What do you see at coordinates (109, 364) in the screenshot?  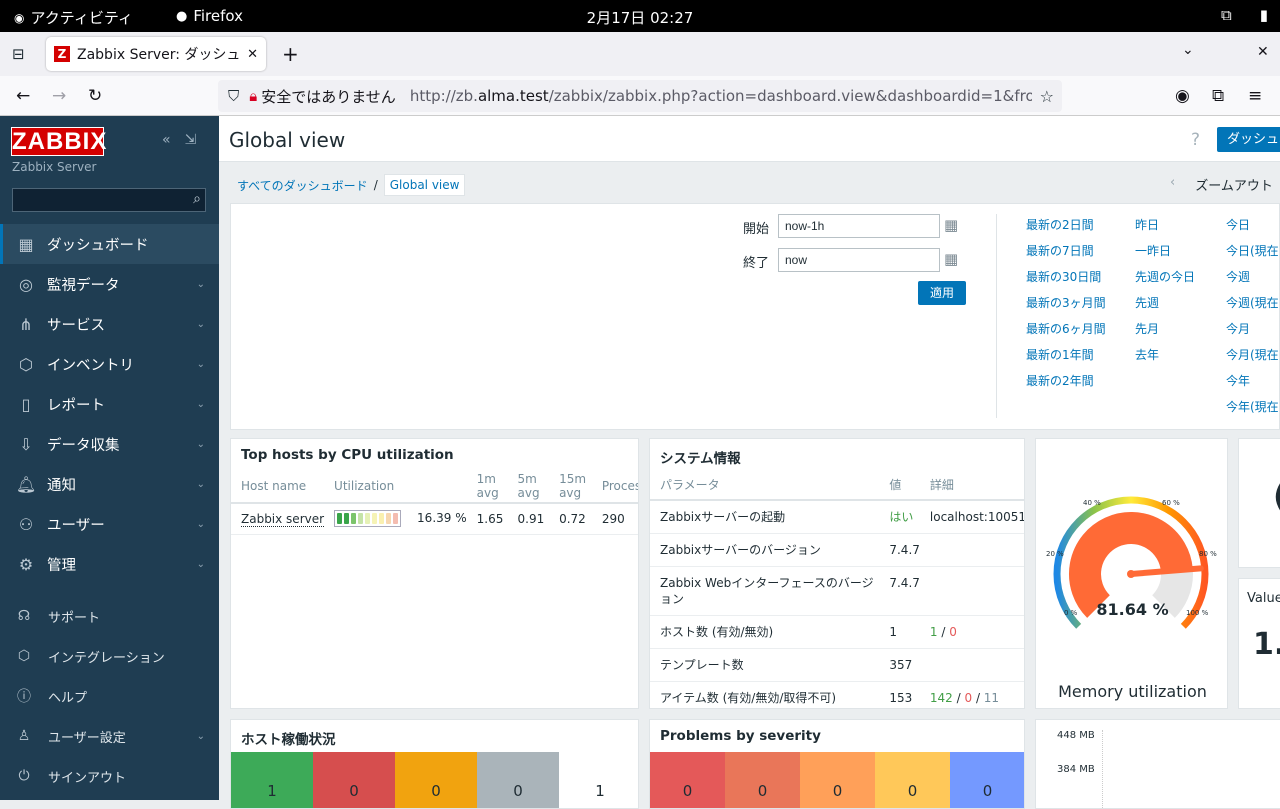 I see `sidebar-item-inventory: ⬡ インベントリ ⌄` at bounding box center [109, 364].